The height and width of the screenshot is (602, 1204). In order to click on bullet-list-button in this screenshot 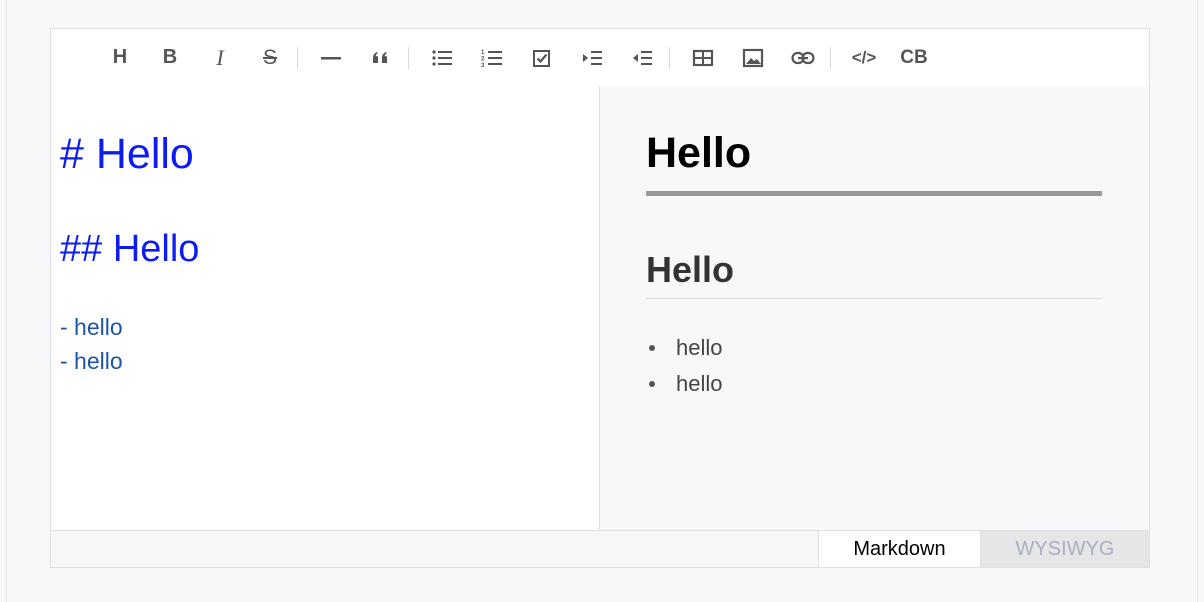, I will do `click(442, 58)`.